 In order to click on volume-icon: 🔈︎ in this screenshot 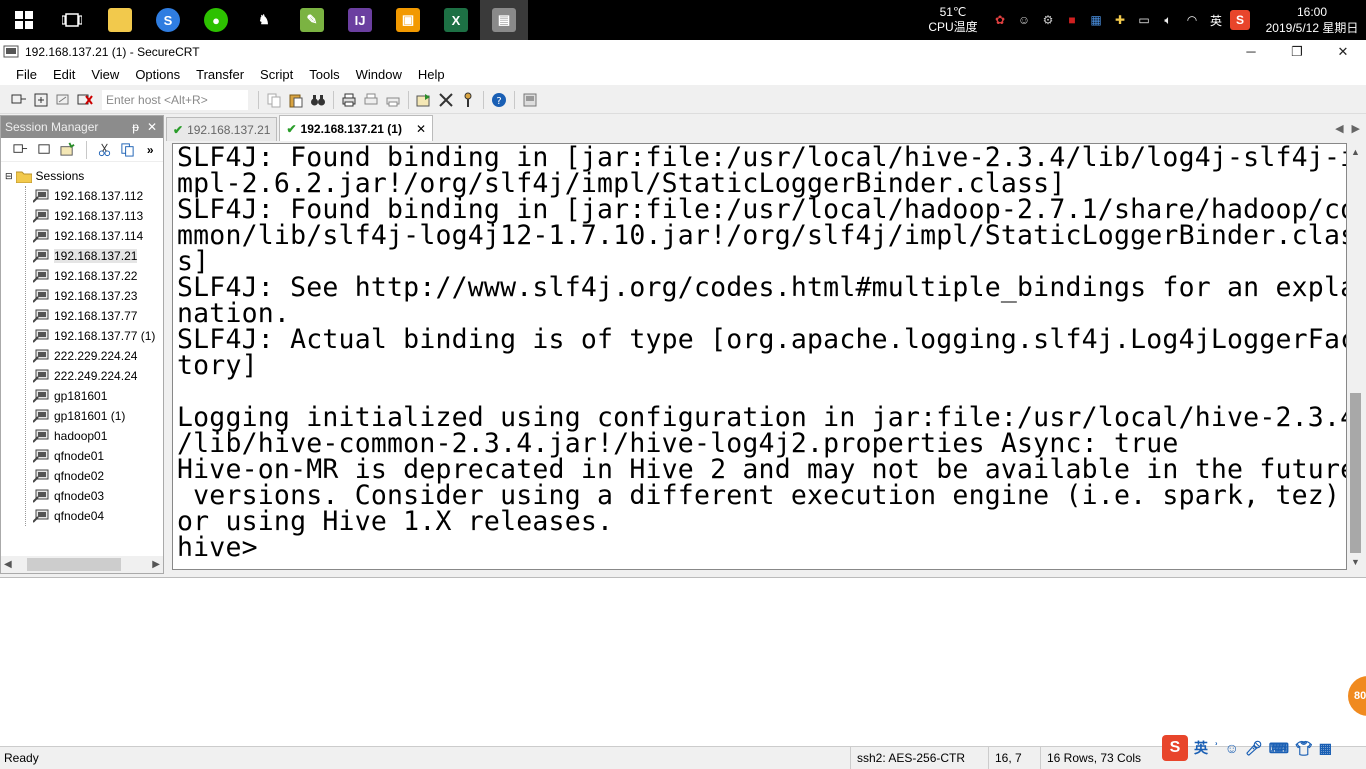, I will do `click(1168, 20)`.